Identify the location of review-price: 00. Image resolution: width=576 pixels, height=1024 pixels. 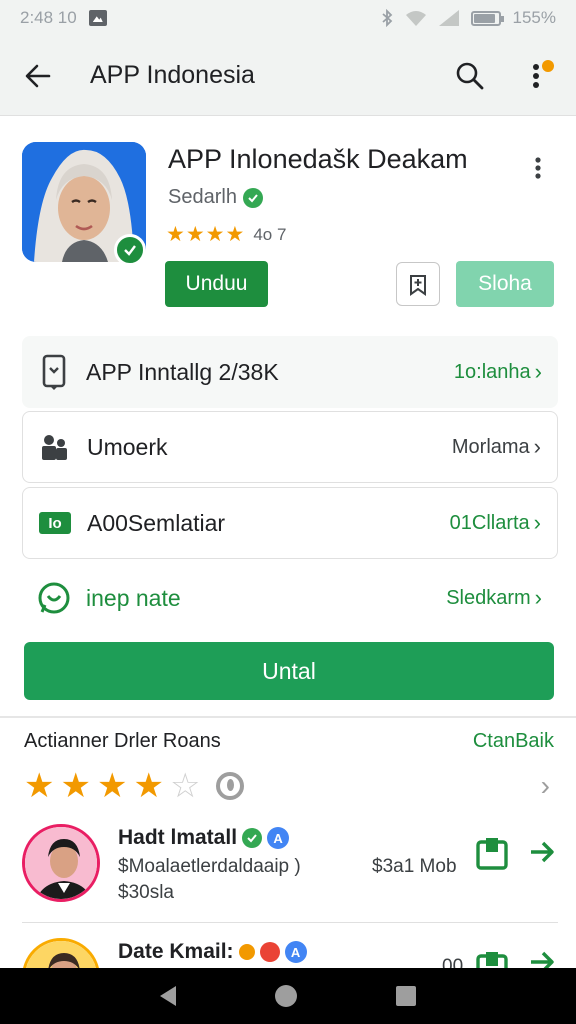
(453, 962).